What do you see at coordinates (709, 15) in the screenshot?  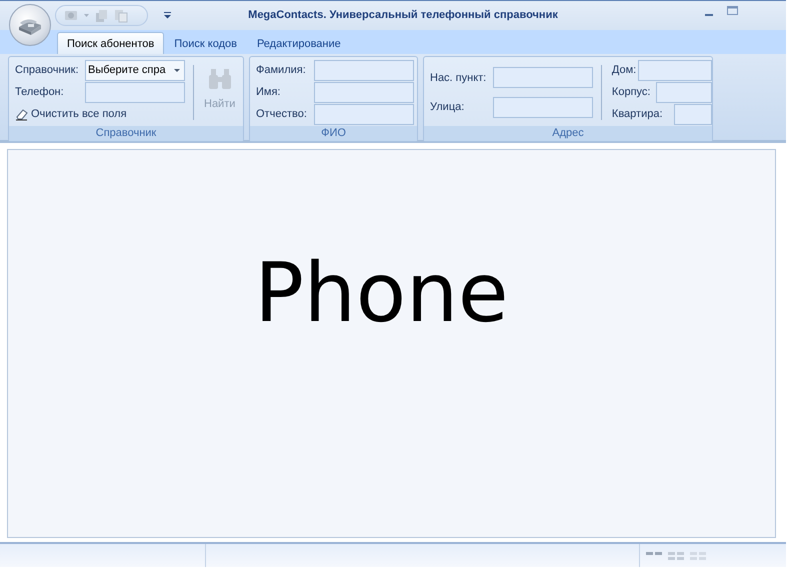 I see `minimize-icon` at bounding box center [709, 15].